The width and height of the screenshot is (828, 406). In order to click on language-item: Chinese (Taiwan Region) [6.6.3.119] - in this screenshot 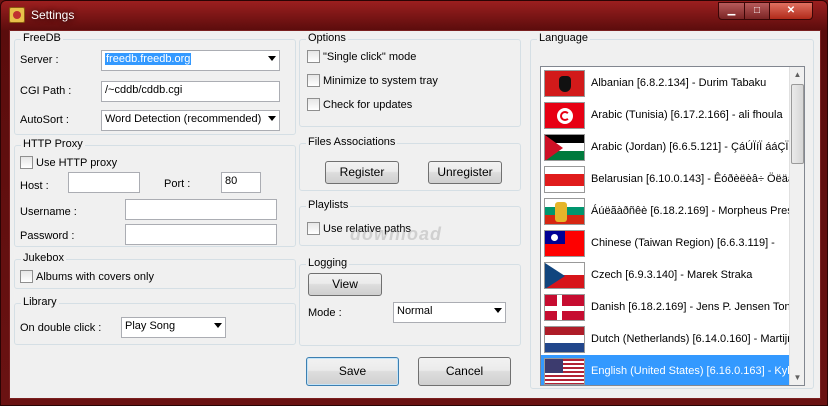, I will do `click(666, 243)`.